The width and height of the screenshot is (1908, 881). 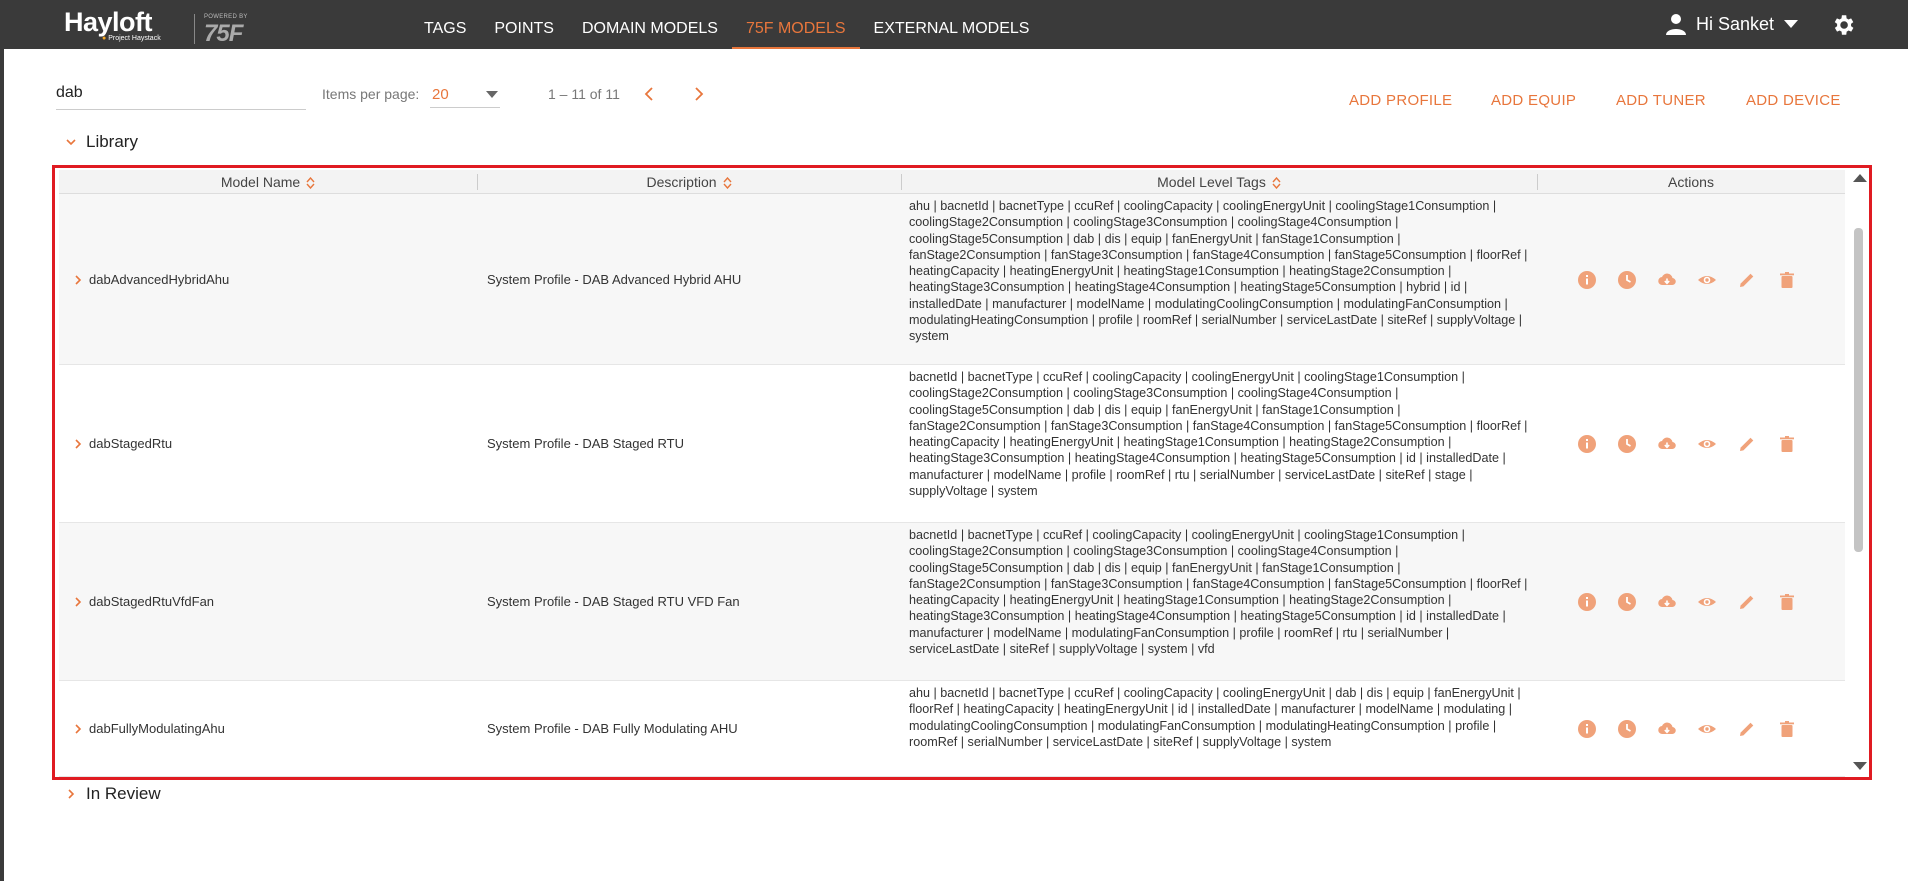 What do you see at coordinates (492, 94) in the screenshot?
I see `dropdown-arrow-icon` at bounding box center [492, 94].